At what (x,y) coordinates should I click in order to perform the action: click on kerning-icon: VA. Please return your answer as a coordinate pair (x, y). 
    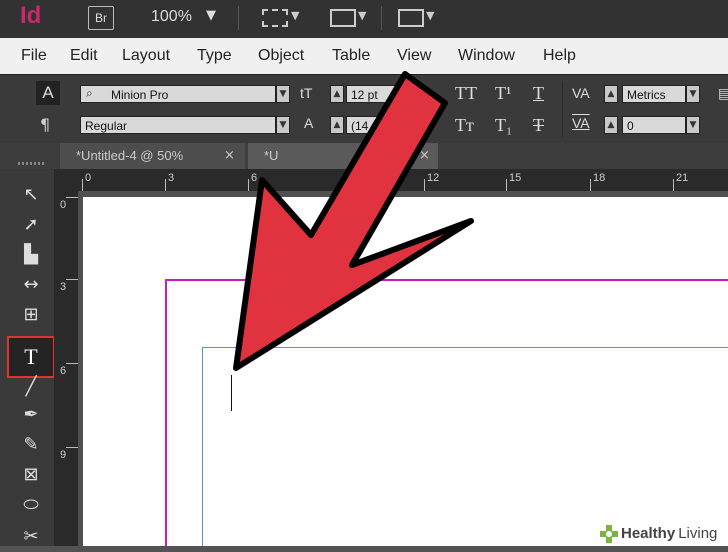
    Looking at the image, I should click on (581, 93).